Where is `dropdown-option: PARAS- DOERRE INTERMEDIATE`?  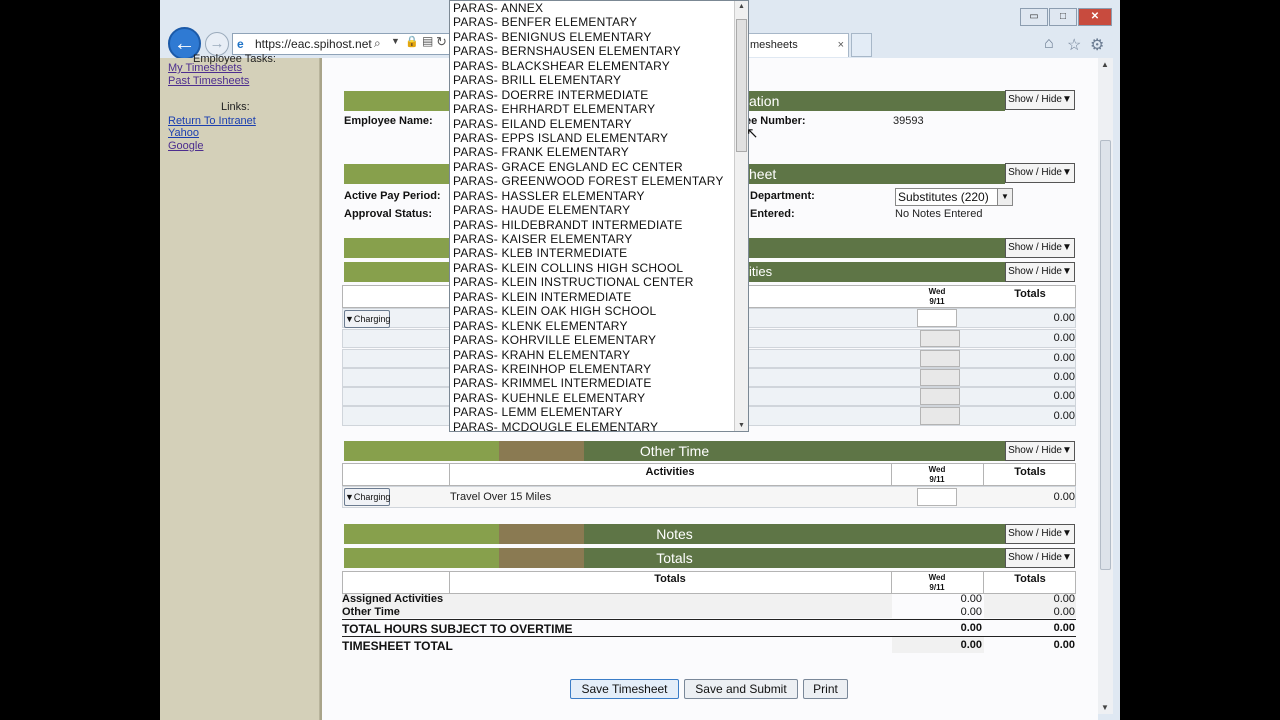
dropdown-option: PARAS- DOERRE INTERMEDIATE is located at coordinates (599, 95).